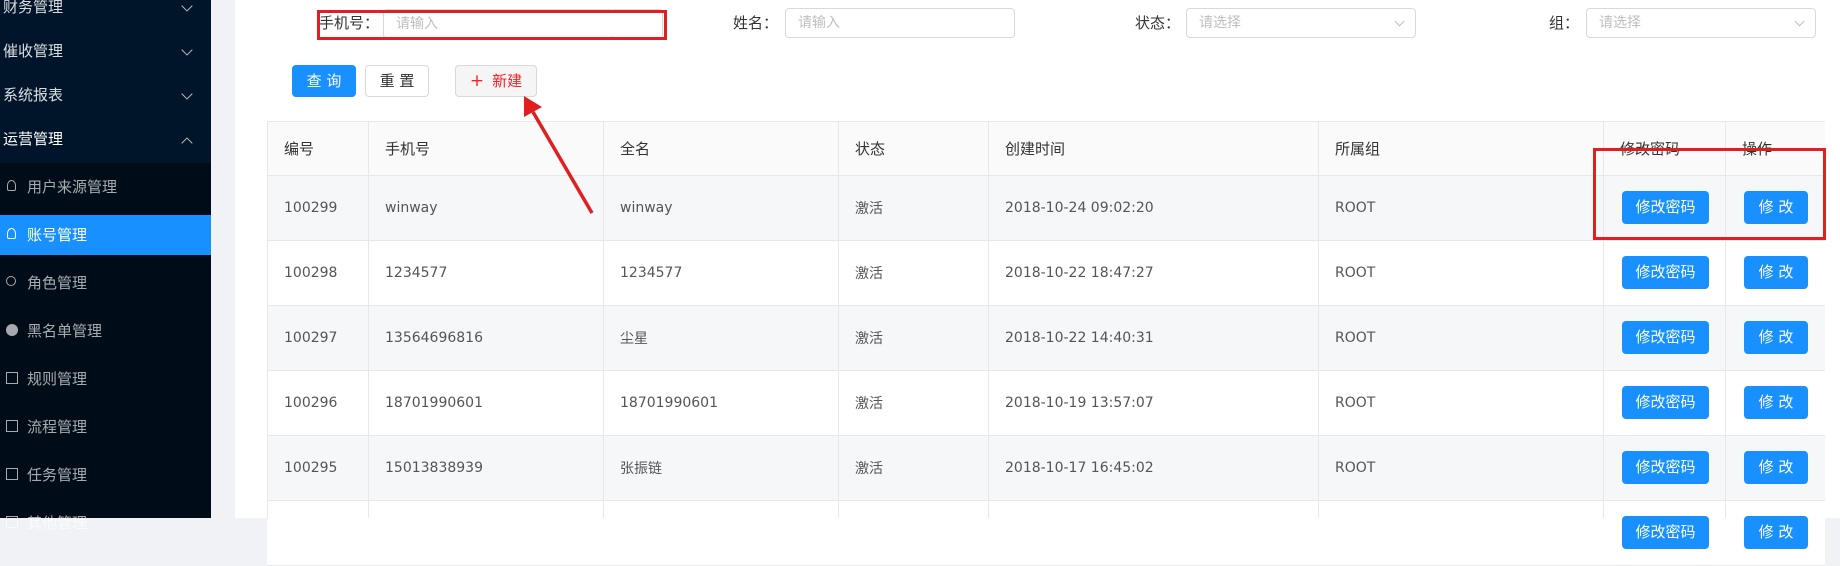  I want to click on sidebar-item-rules: 规则管理, so click(105, 379).